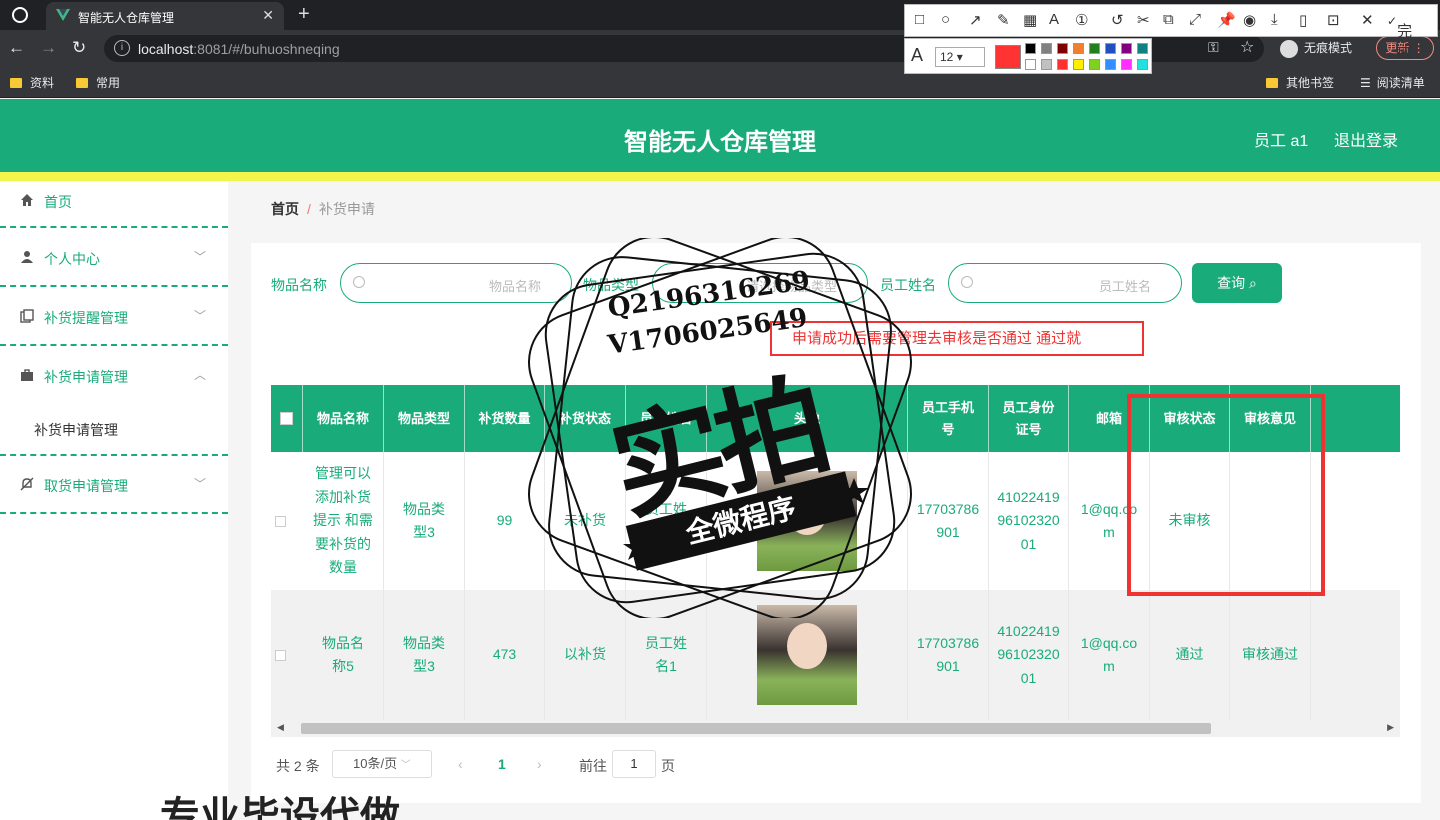  Describe the element at coordinates (460, 764) in the screenshot. I see `prev-page-icon: ‹` at that location.